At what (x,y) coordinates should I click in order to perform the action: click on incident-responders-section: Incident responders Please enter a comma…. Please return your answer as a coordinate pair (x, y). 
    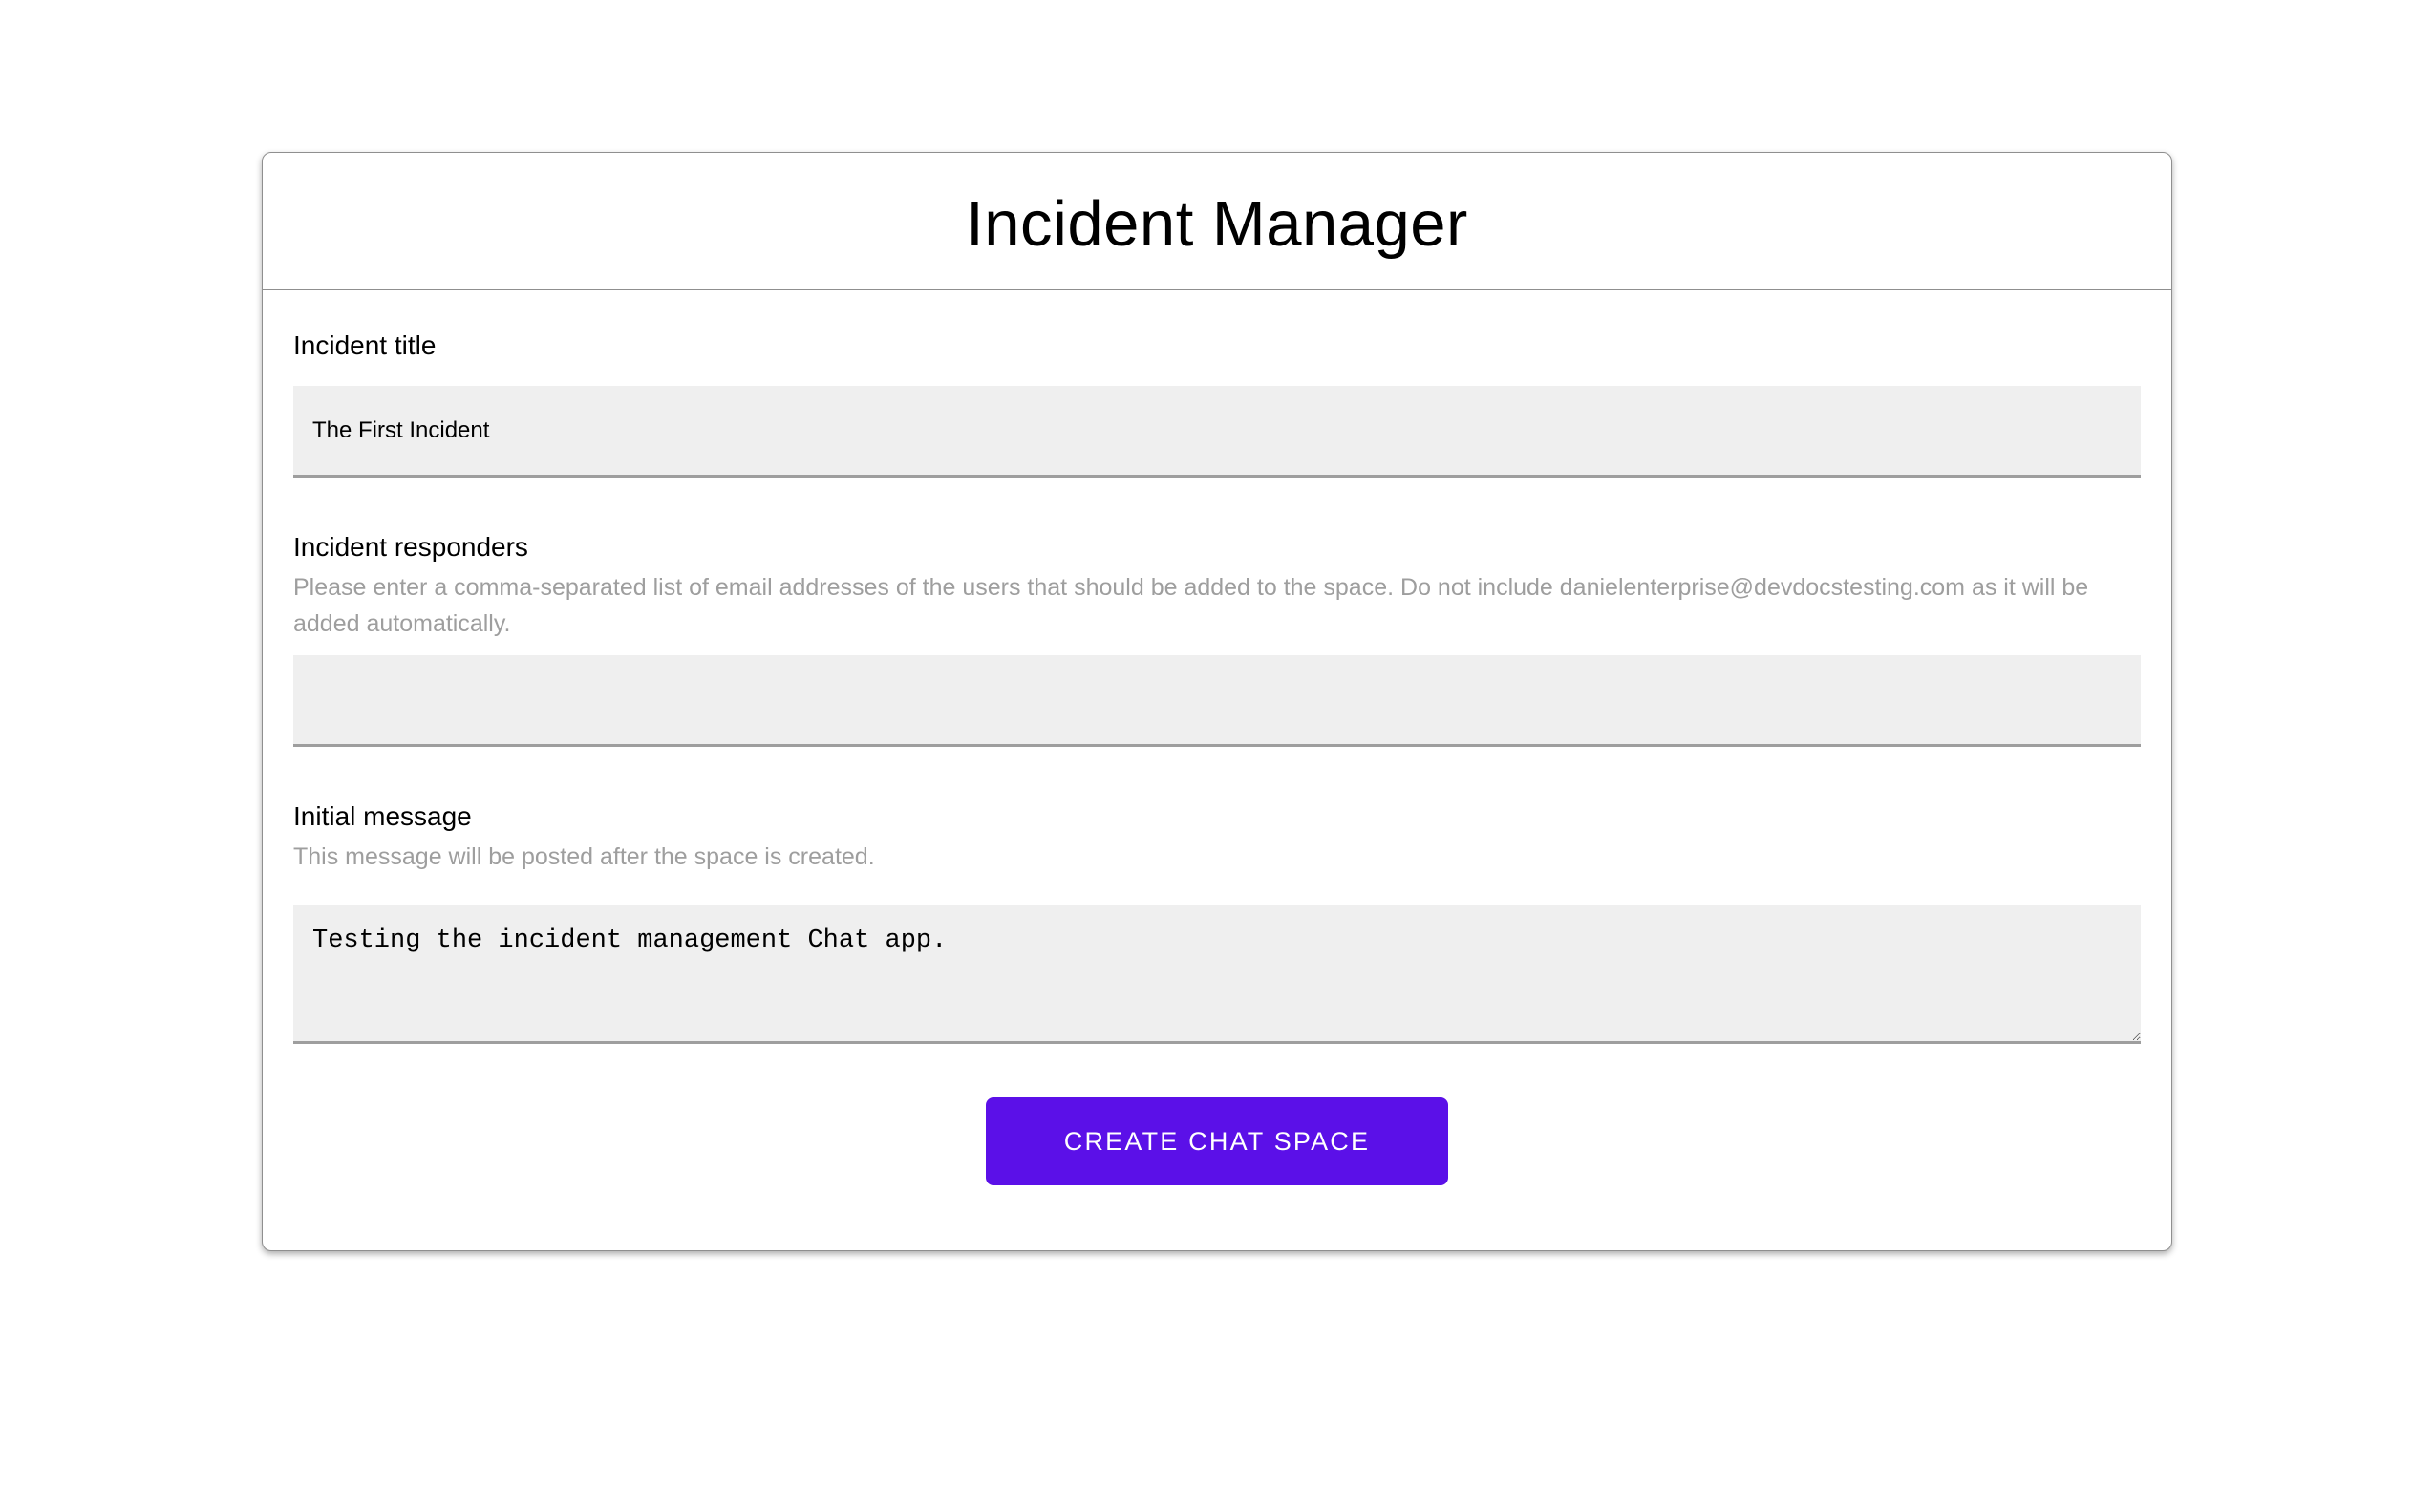
    Looking at the image, I should click on (1217, 639).